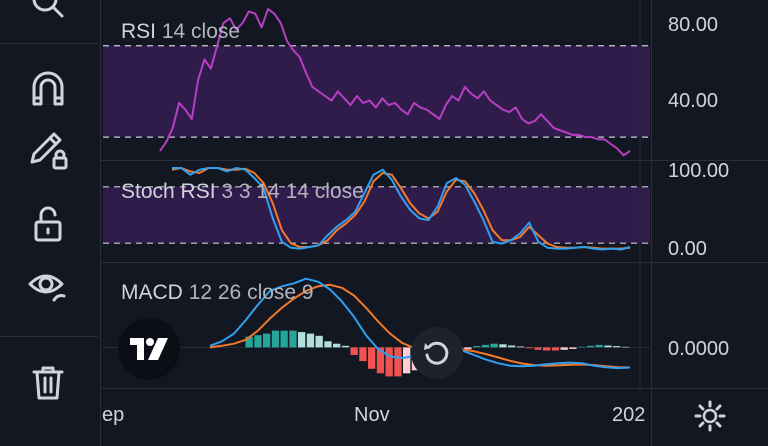 The height and width of the screenshot is (446, 768). I want to click on rsi-name: RSI, so click(139, 31).